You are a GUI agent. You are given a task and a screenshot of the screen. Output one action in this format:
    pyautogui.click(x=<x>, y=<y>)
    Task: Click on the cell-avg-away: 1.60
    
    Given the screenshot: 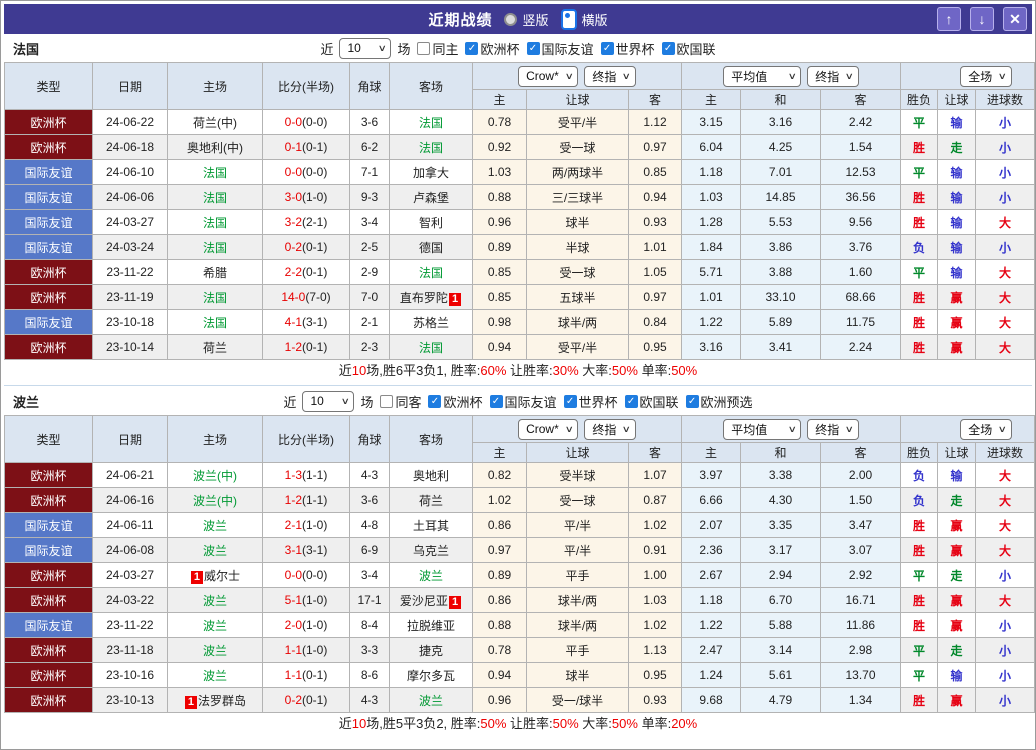 What is the action you would take?
    pyautogui.click(x=860, y=272)
    